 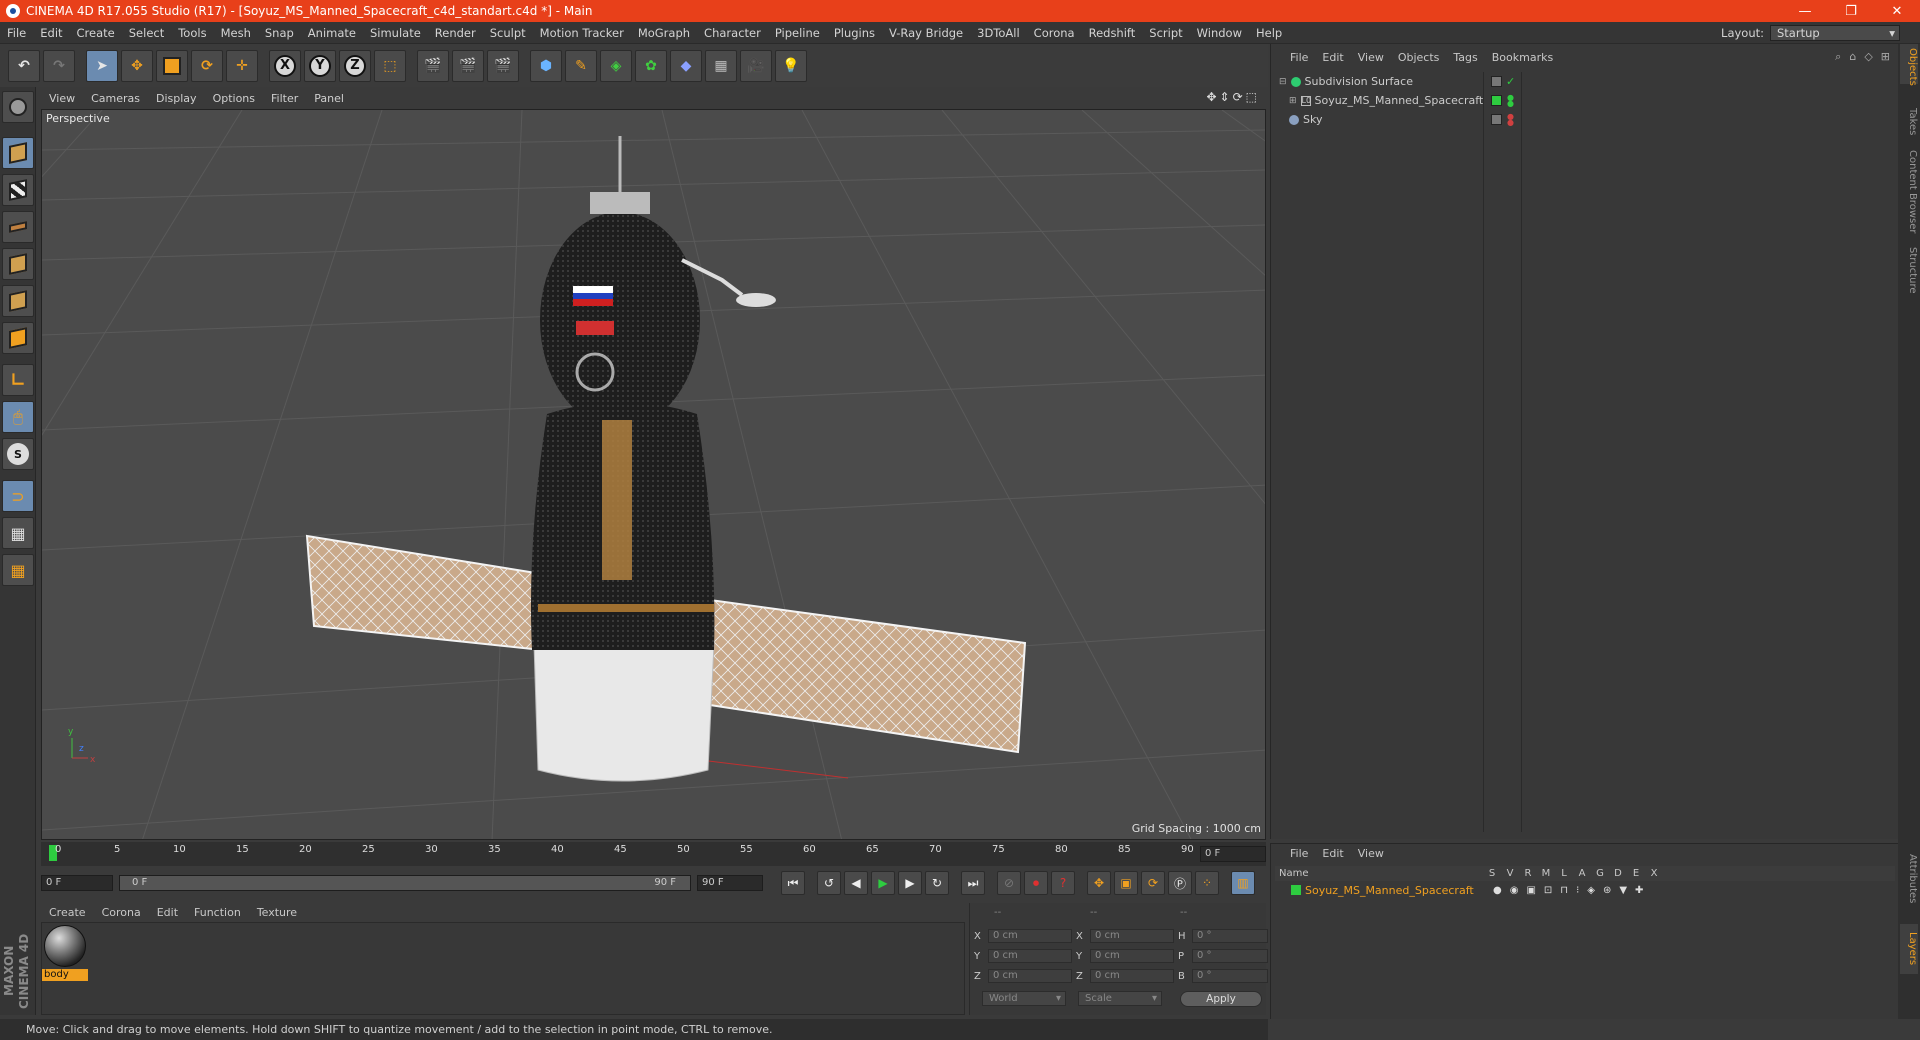 I want to click on prev-frame-button: ◀, so click(x=856, y=883).